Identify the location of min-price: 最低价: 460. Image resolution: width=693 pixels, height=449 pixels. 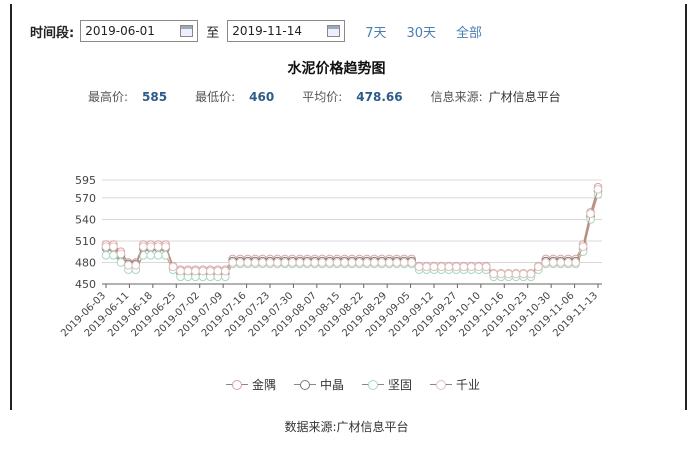
(234, 96).